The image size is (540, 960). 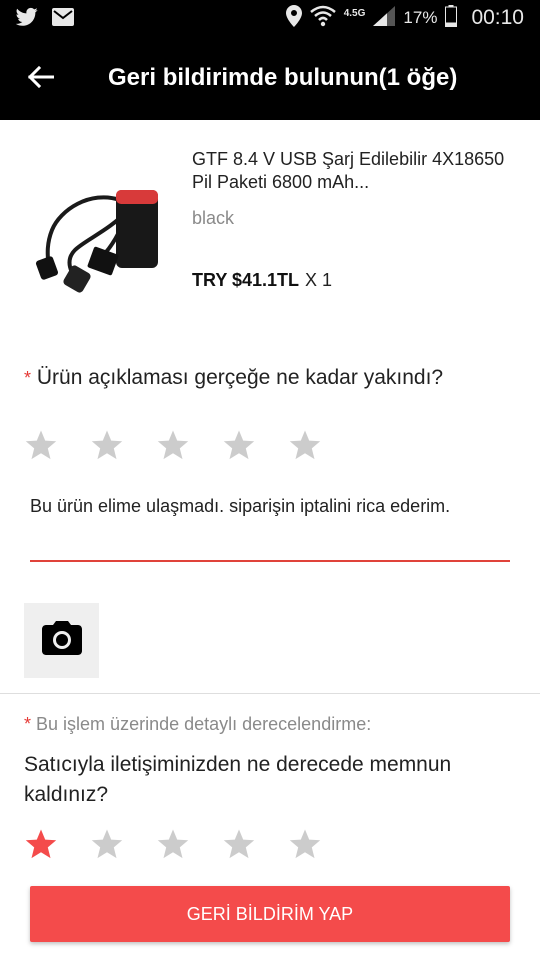 I want to click on battery-icon, so click(x=451, y=18).